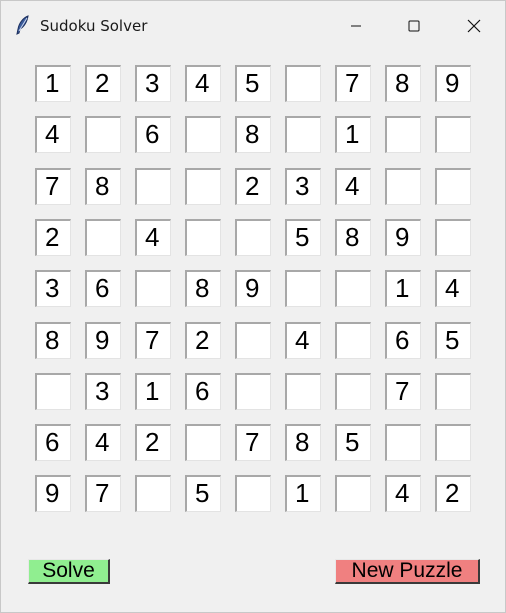 The image size is (506, 613). Describe the element at coordinates (94, 26) in the screenshot. I see `window-title: Sudoku Solver` at that location.